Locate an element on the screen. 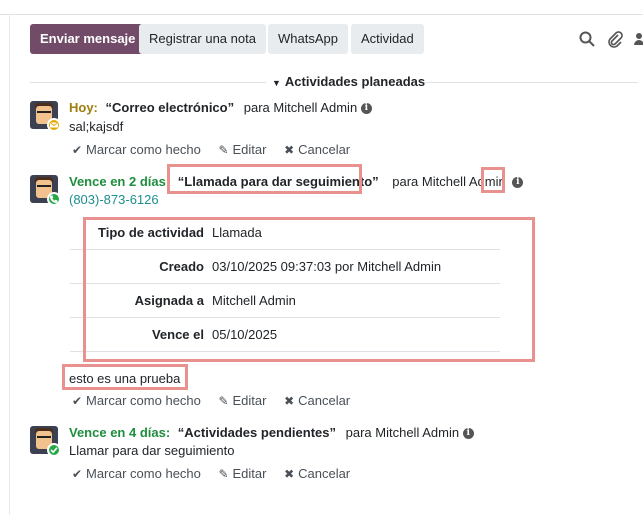 This screenshot has width=643, height=515. highlight-info-icon is located at coordinates (493, 180).